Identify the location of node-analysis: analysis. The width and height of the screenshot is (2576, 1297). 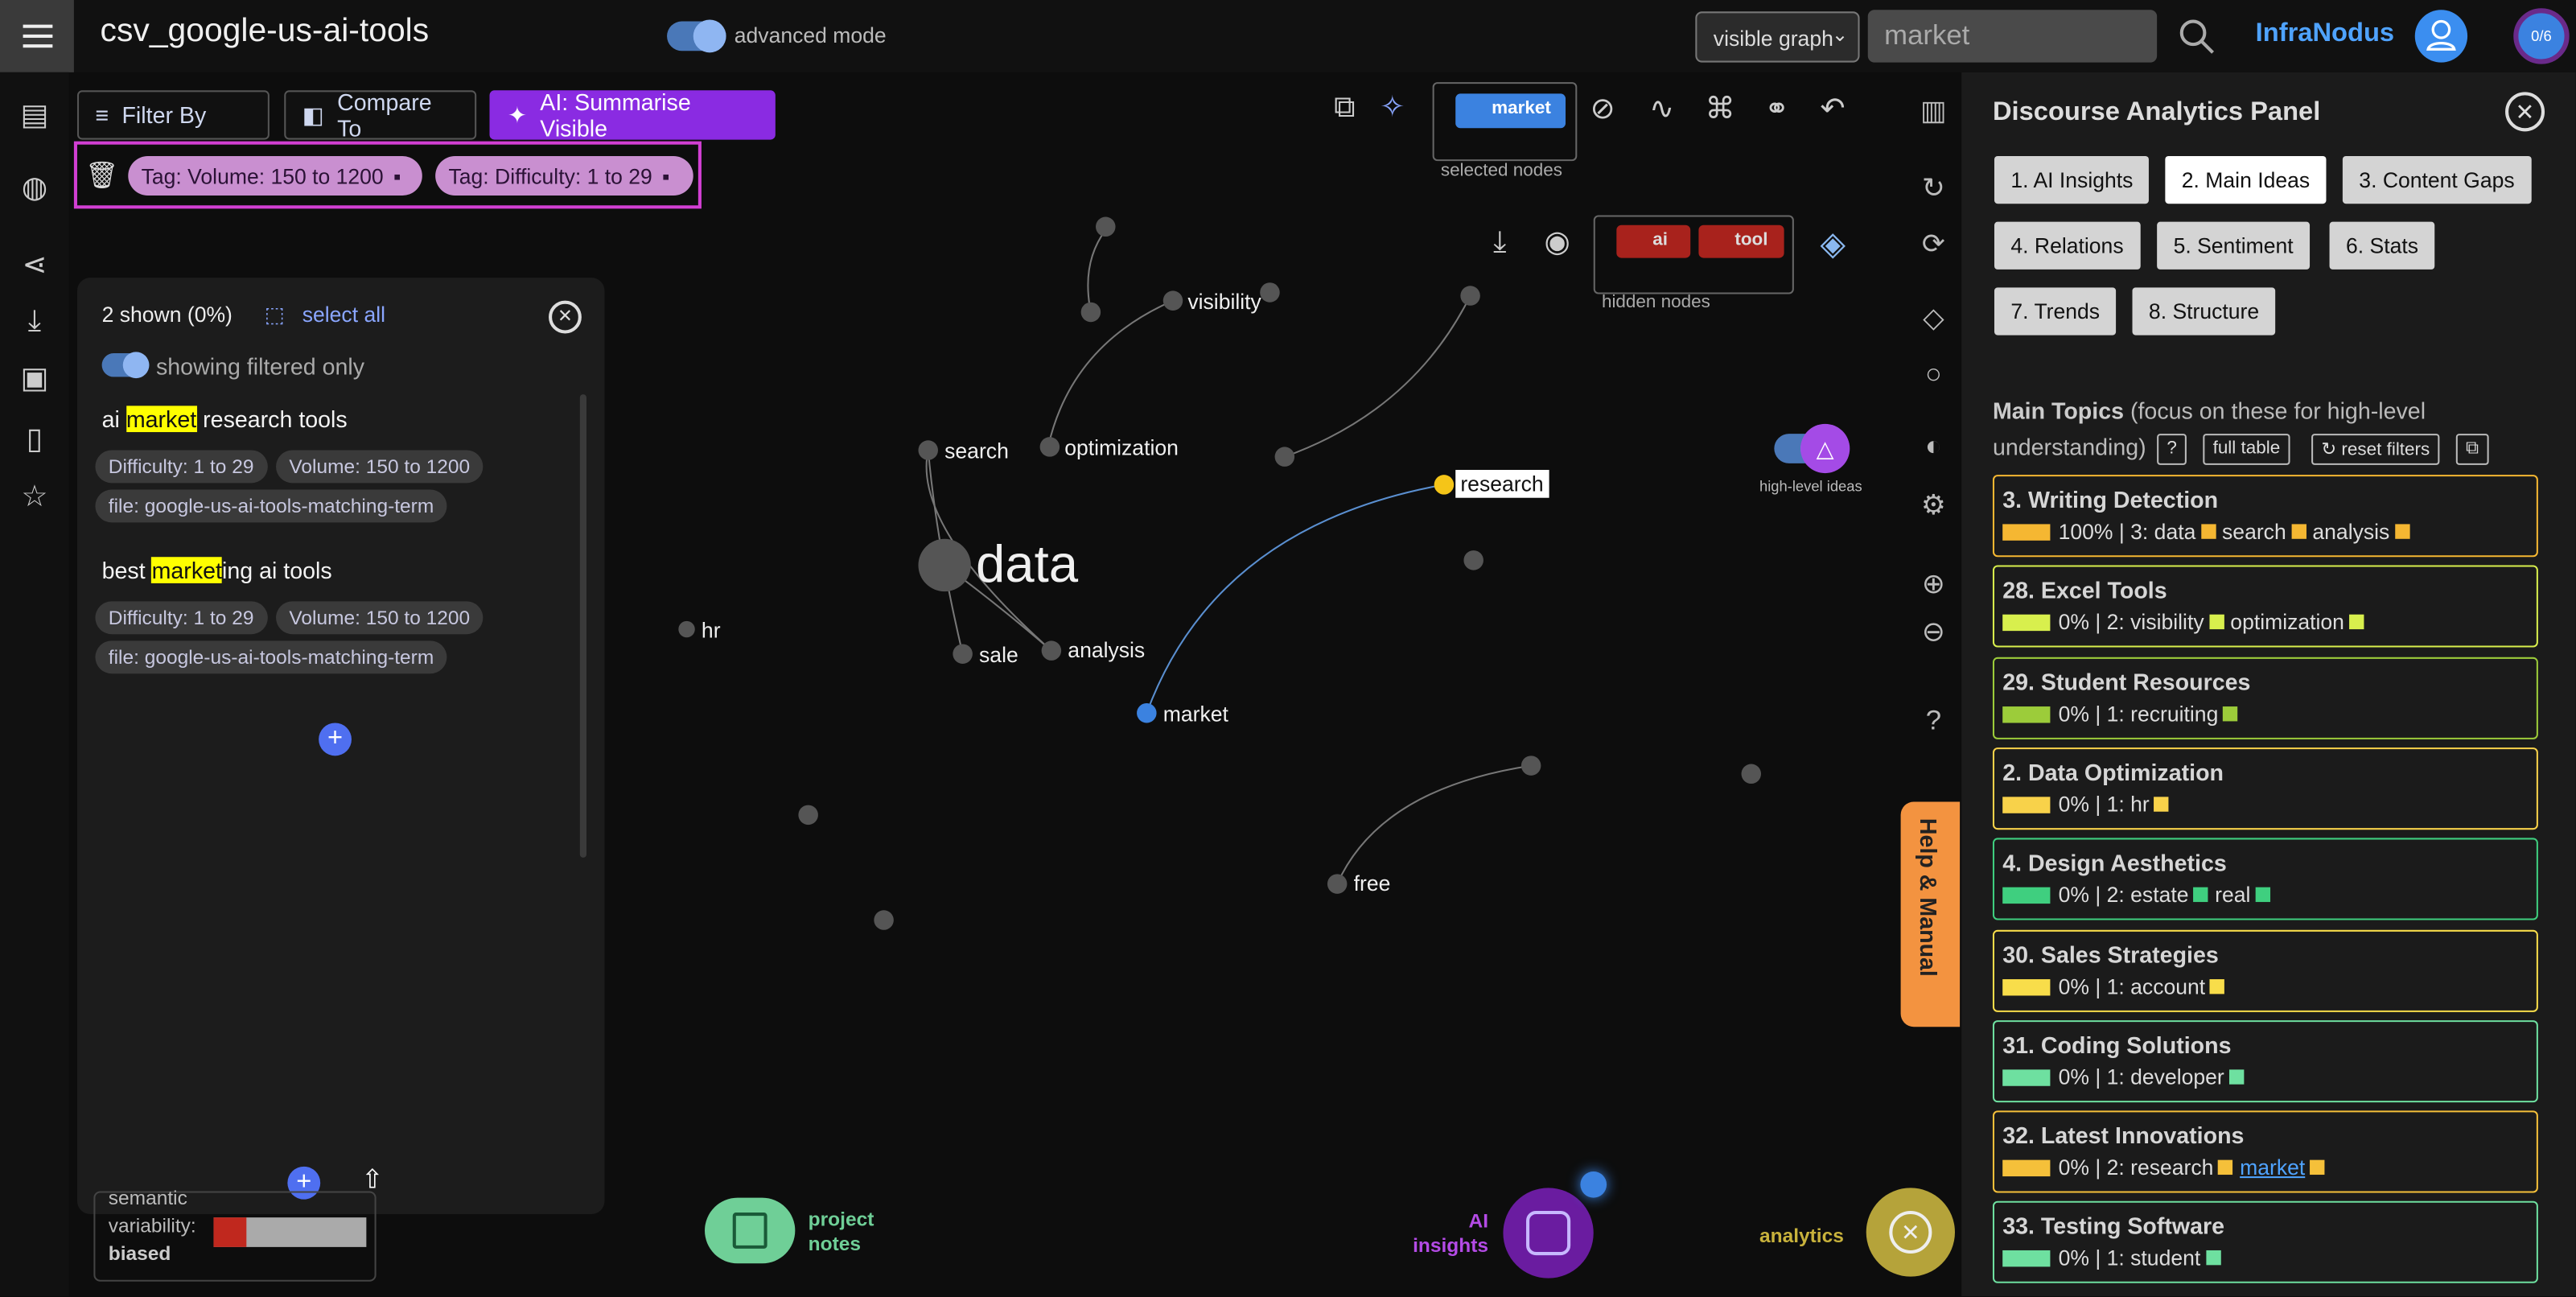
(1106, 649).